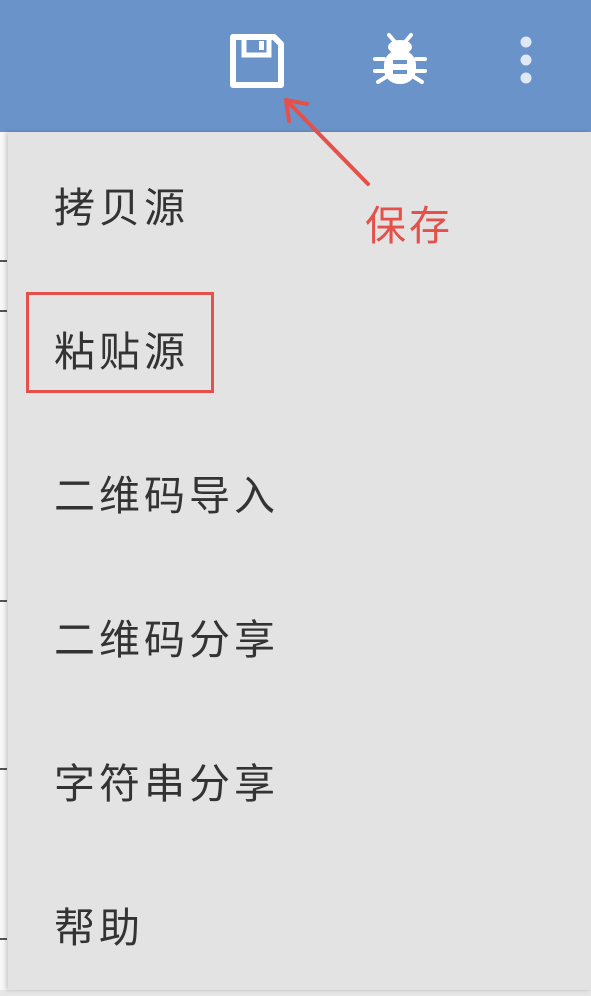 The image size is (591, 996). I want to click on menu-item-help: 帮助, so click(299, 924).